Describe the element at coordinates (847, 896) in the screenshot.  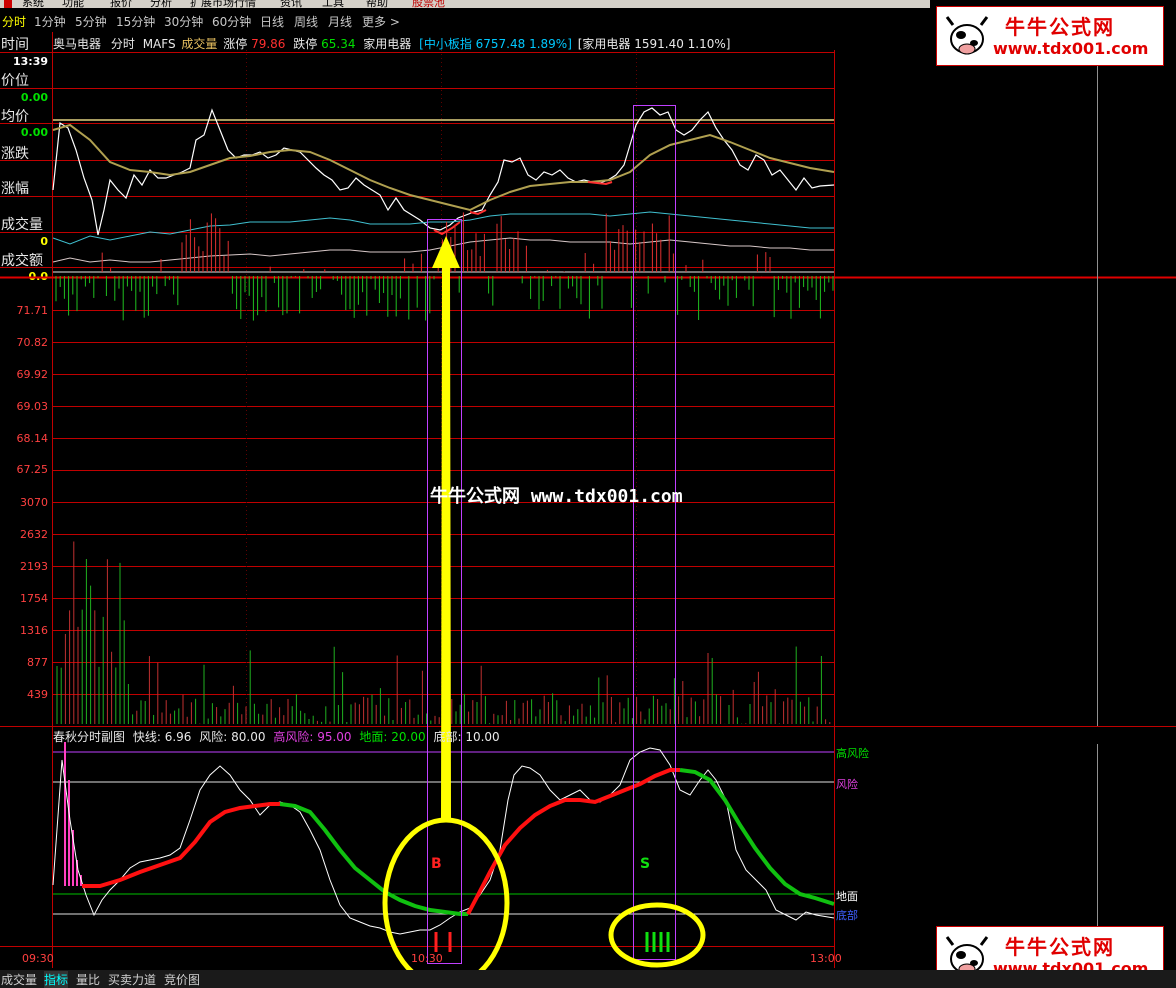
I see `ground-right-label: 地面` at that location.